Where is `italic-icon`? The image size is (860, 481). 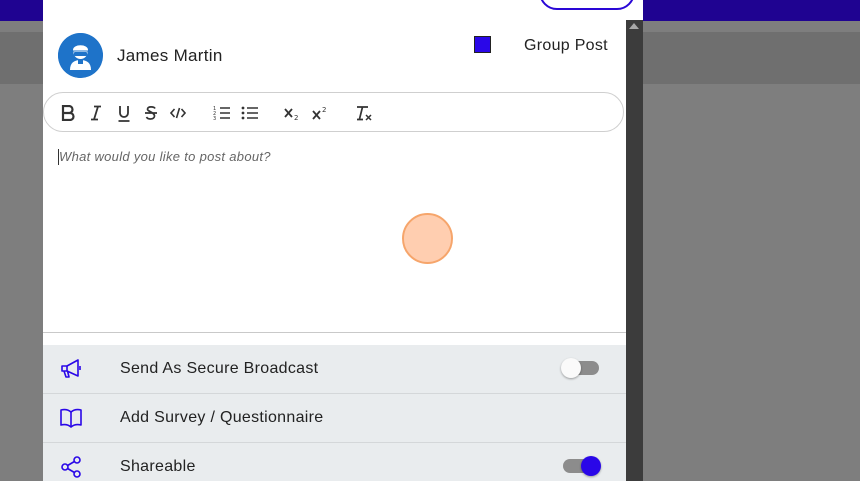 italic-icon is located at coordinates (96, 113).